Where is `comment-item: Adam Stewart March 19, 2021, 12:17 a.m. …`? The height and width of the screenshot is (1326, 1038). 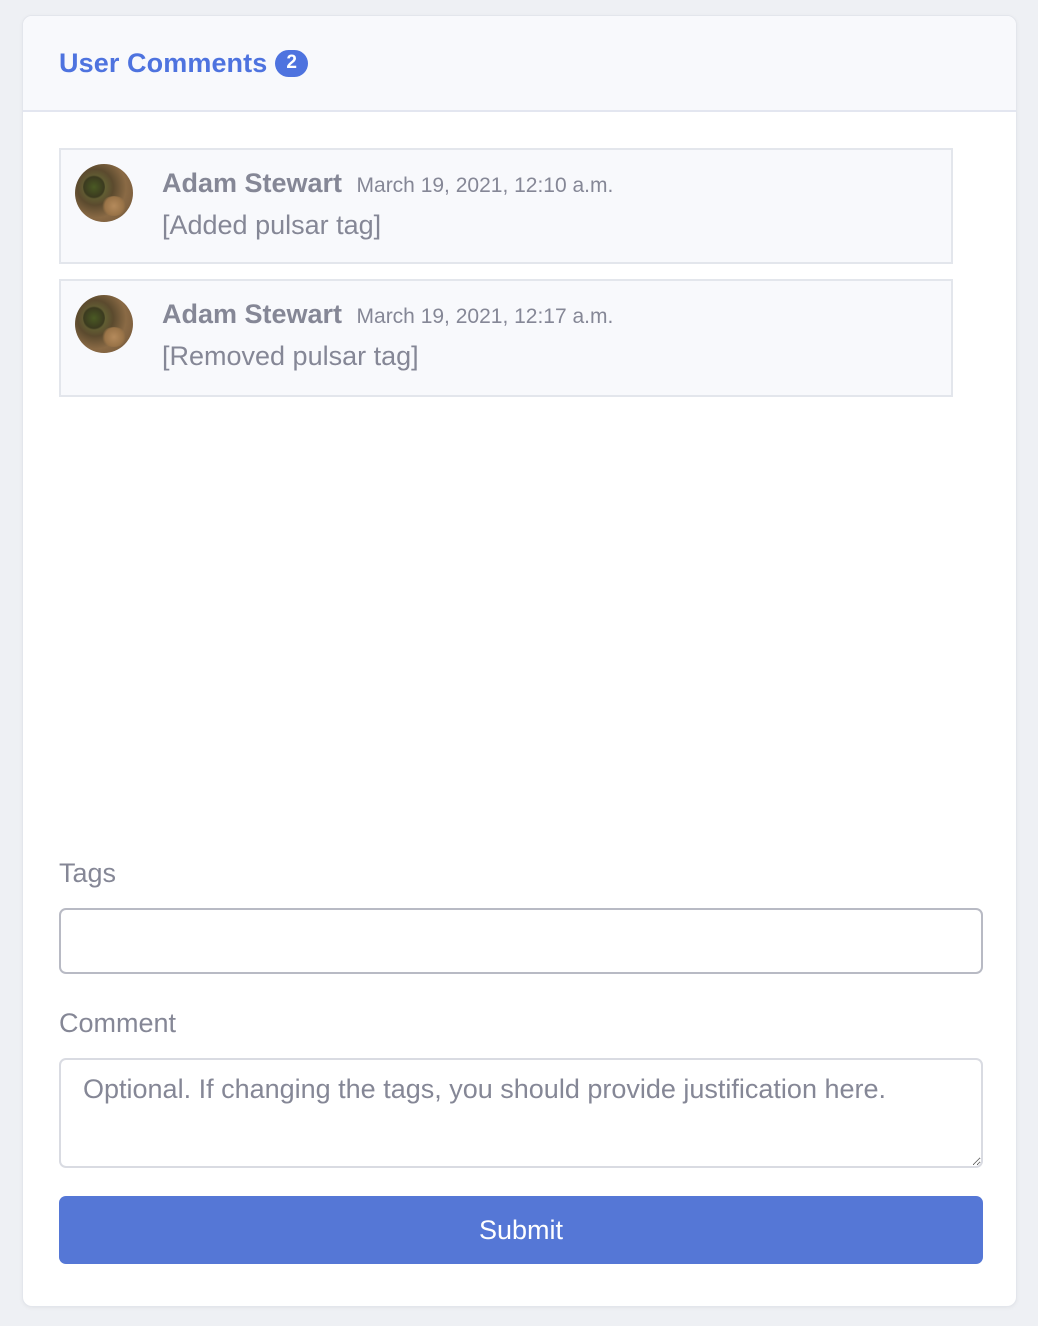
comment-item: Adam Stewart March 19, 2021, 12:17 a.m. … is located at coordinates (506, 338).